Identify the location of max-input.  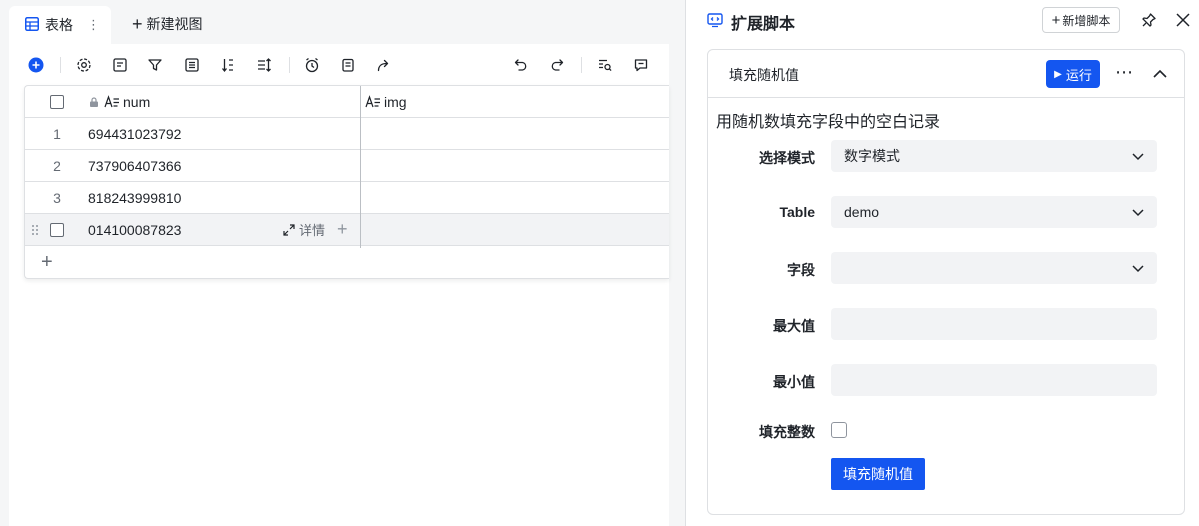
(994, 324).